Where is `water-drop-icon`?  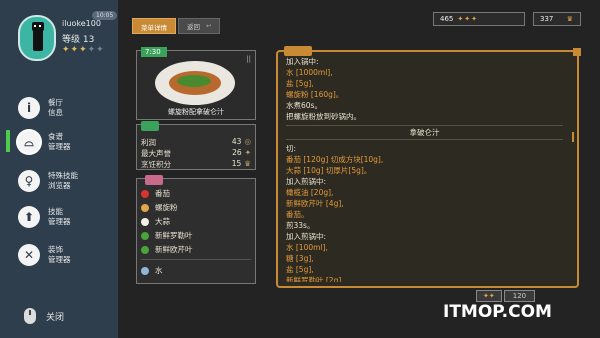 water-drop-icon is located at coordinates (145, 270).